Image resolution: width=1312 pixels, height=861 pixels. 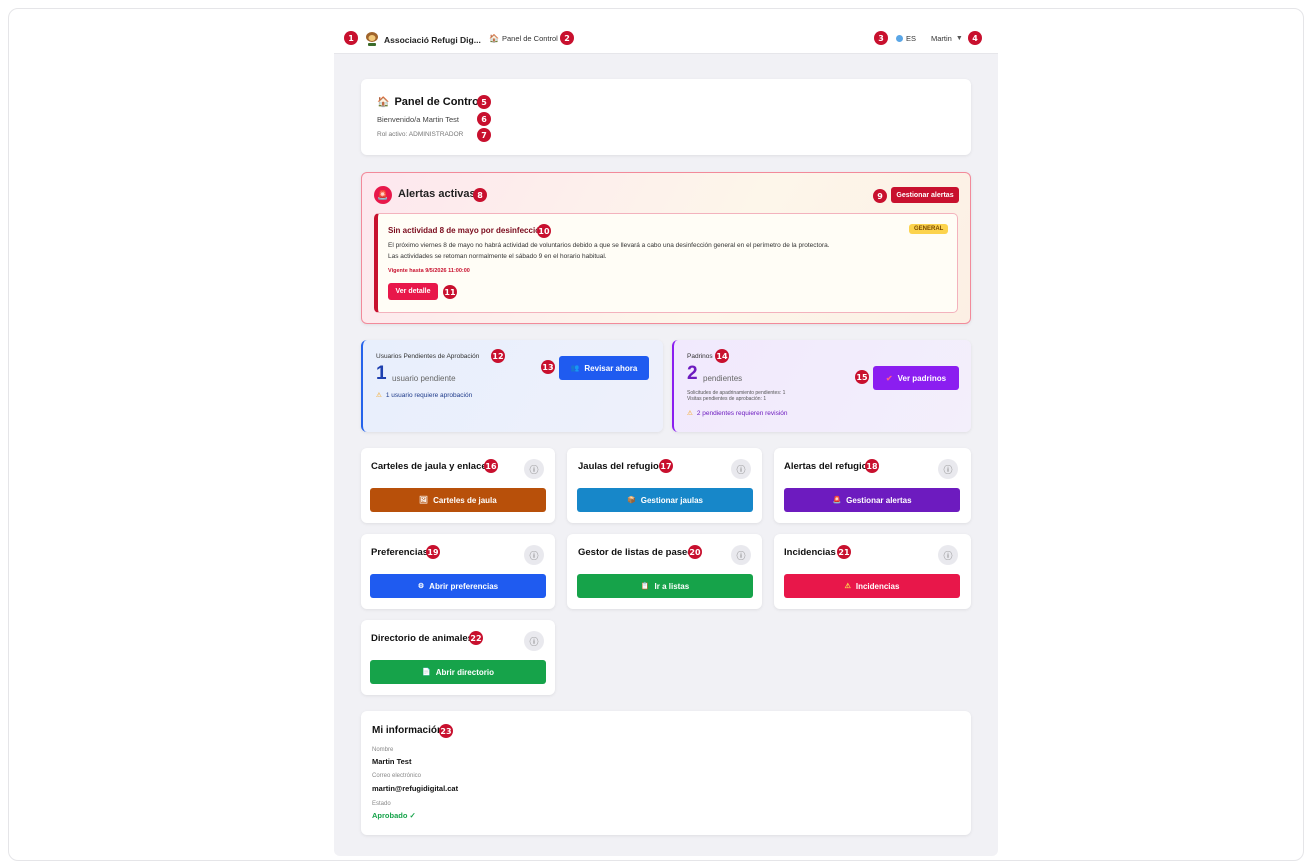 I want to click on pending-users-note: ⚠ 1 usuario requiere aprobación, so click(x=424, y=395).